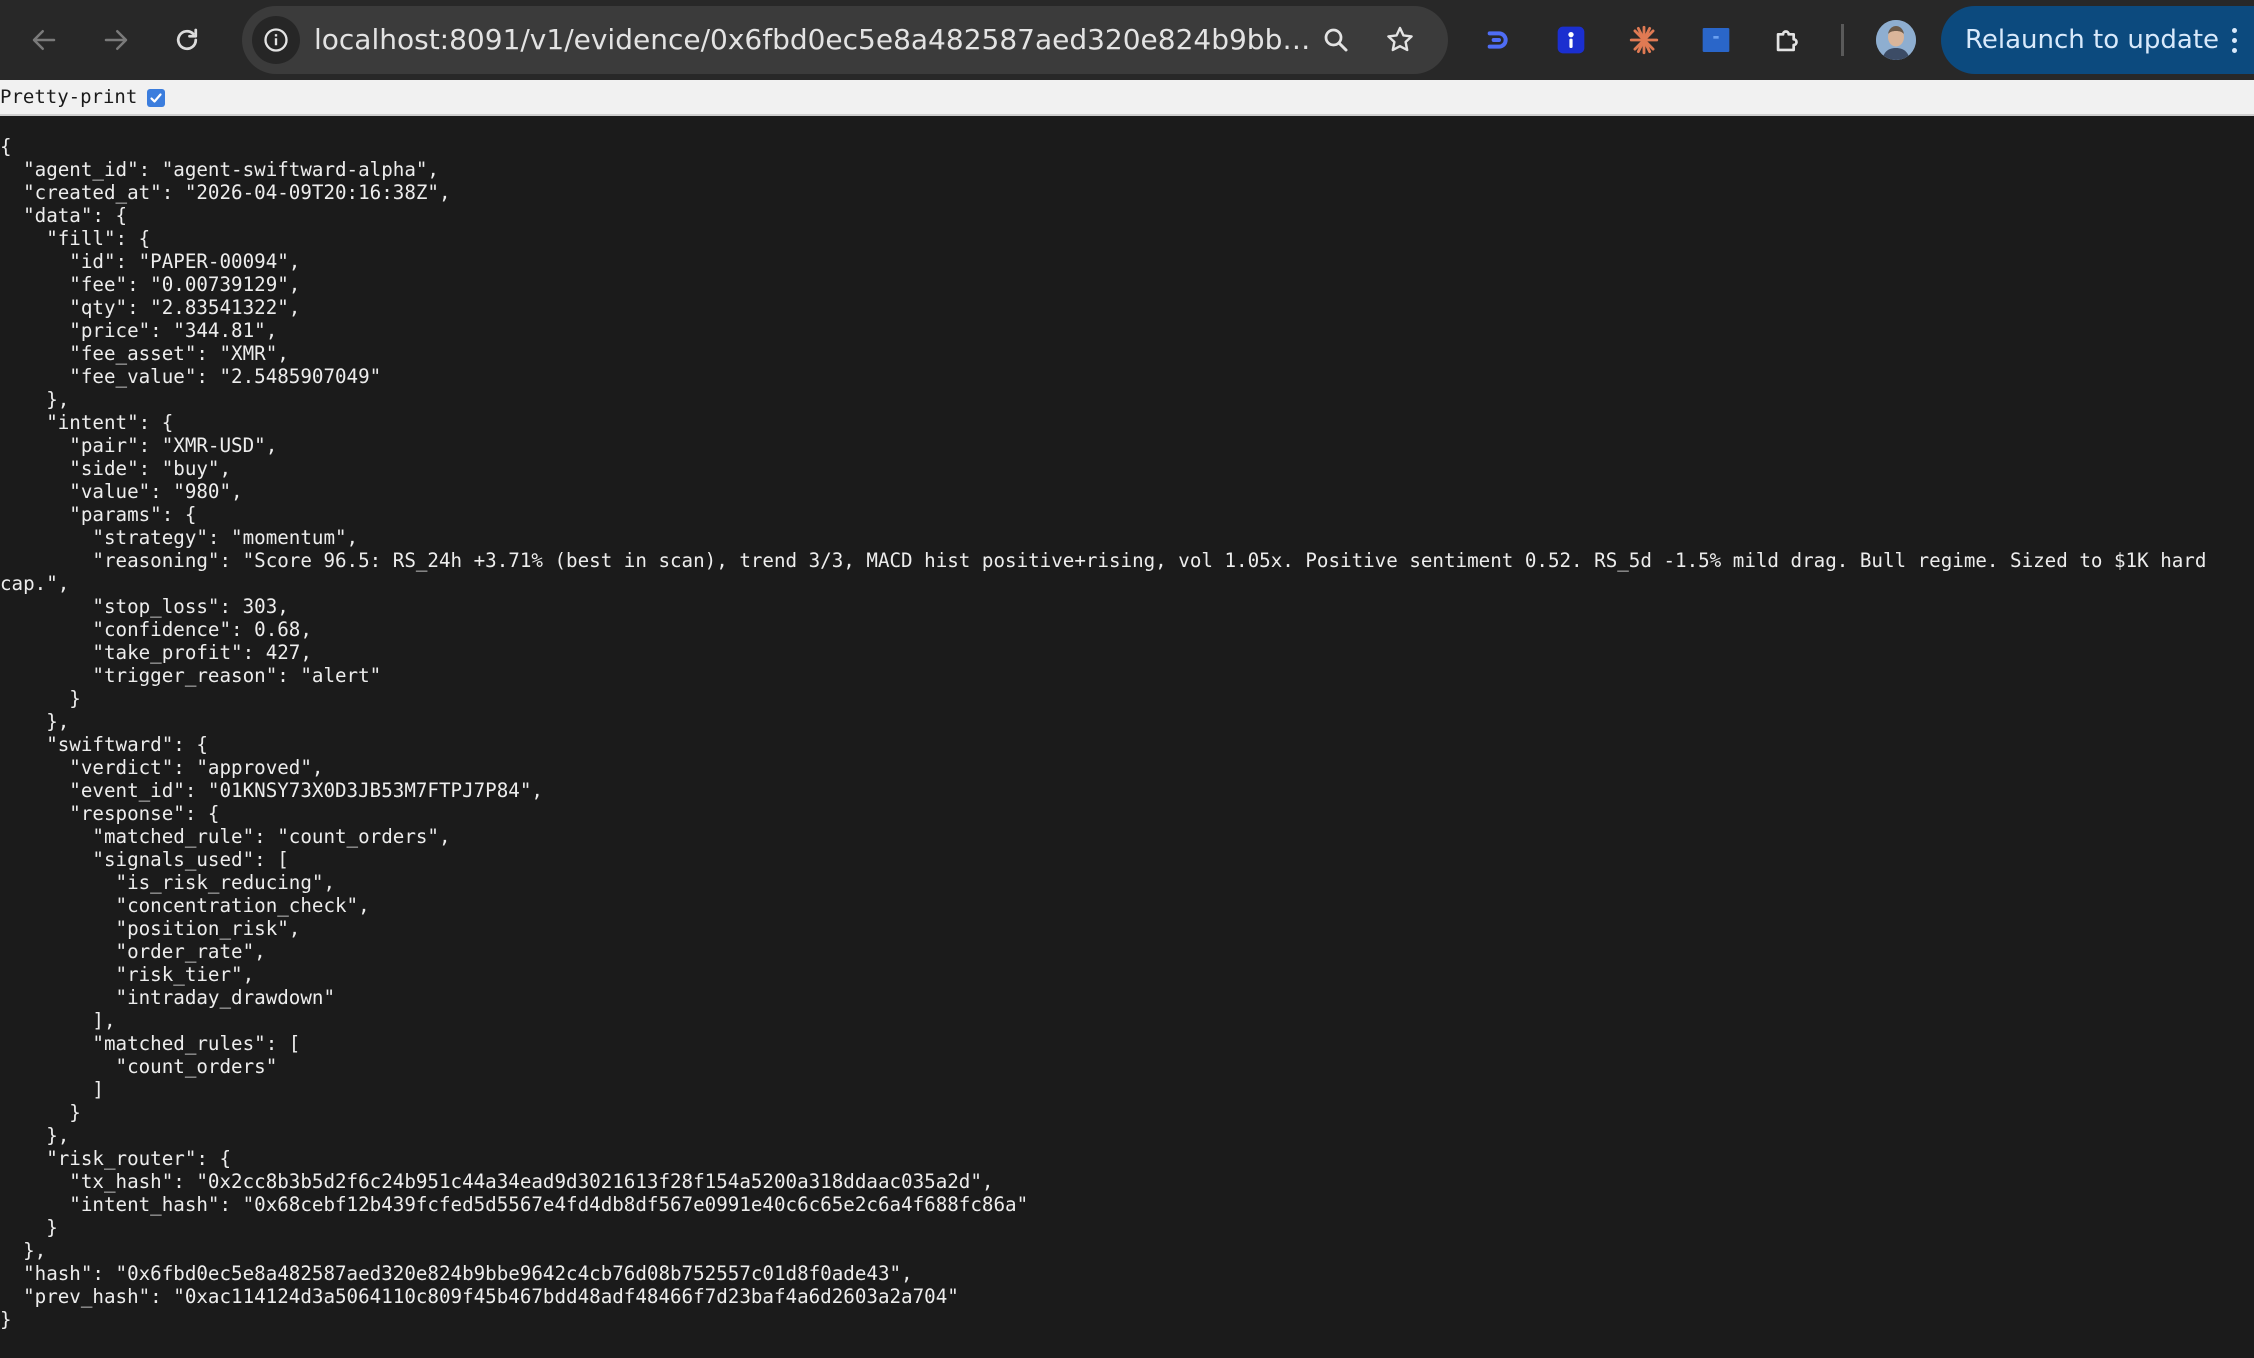  I want to click on arrow-right-icon, so click(116, 40).